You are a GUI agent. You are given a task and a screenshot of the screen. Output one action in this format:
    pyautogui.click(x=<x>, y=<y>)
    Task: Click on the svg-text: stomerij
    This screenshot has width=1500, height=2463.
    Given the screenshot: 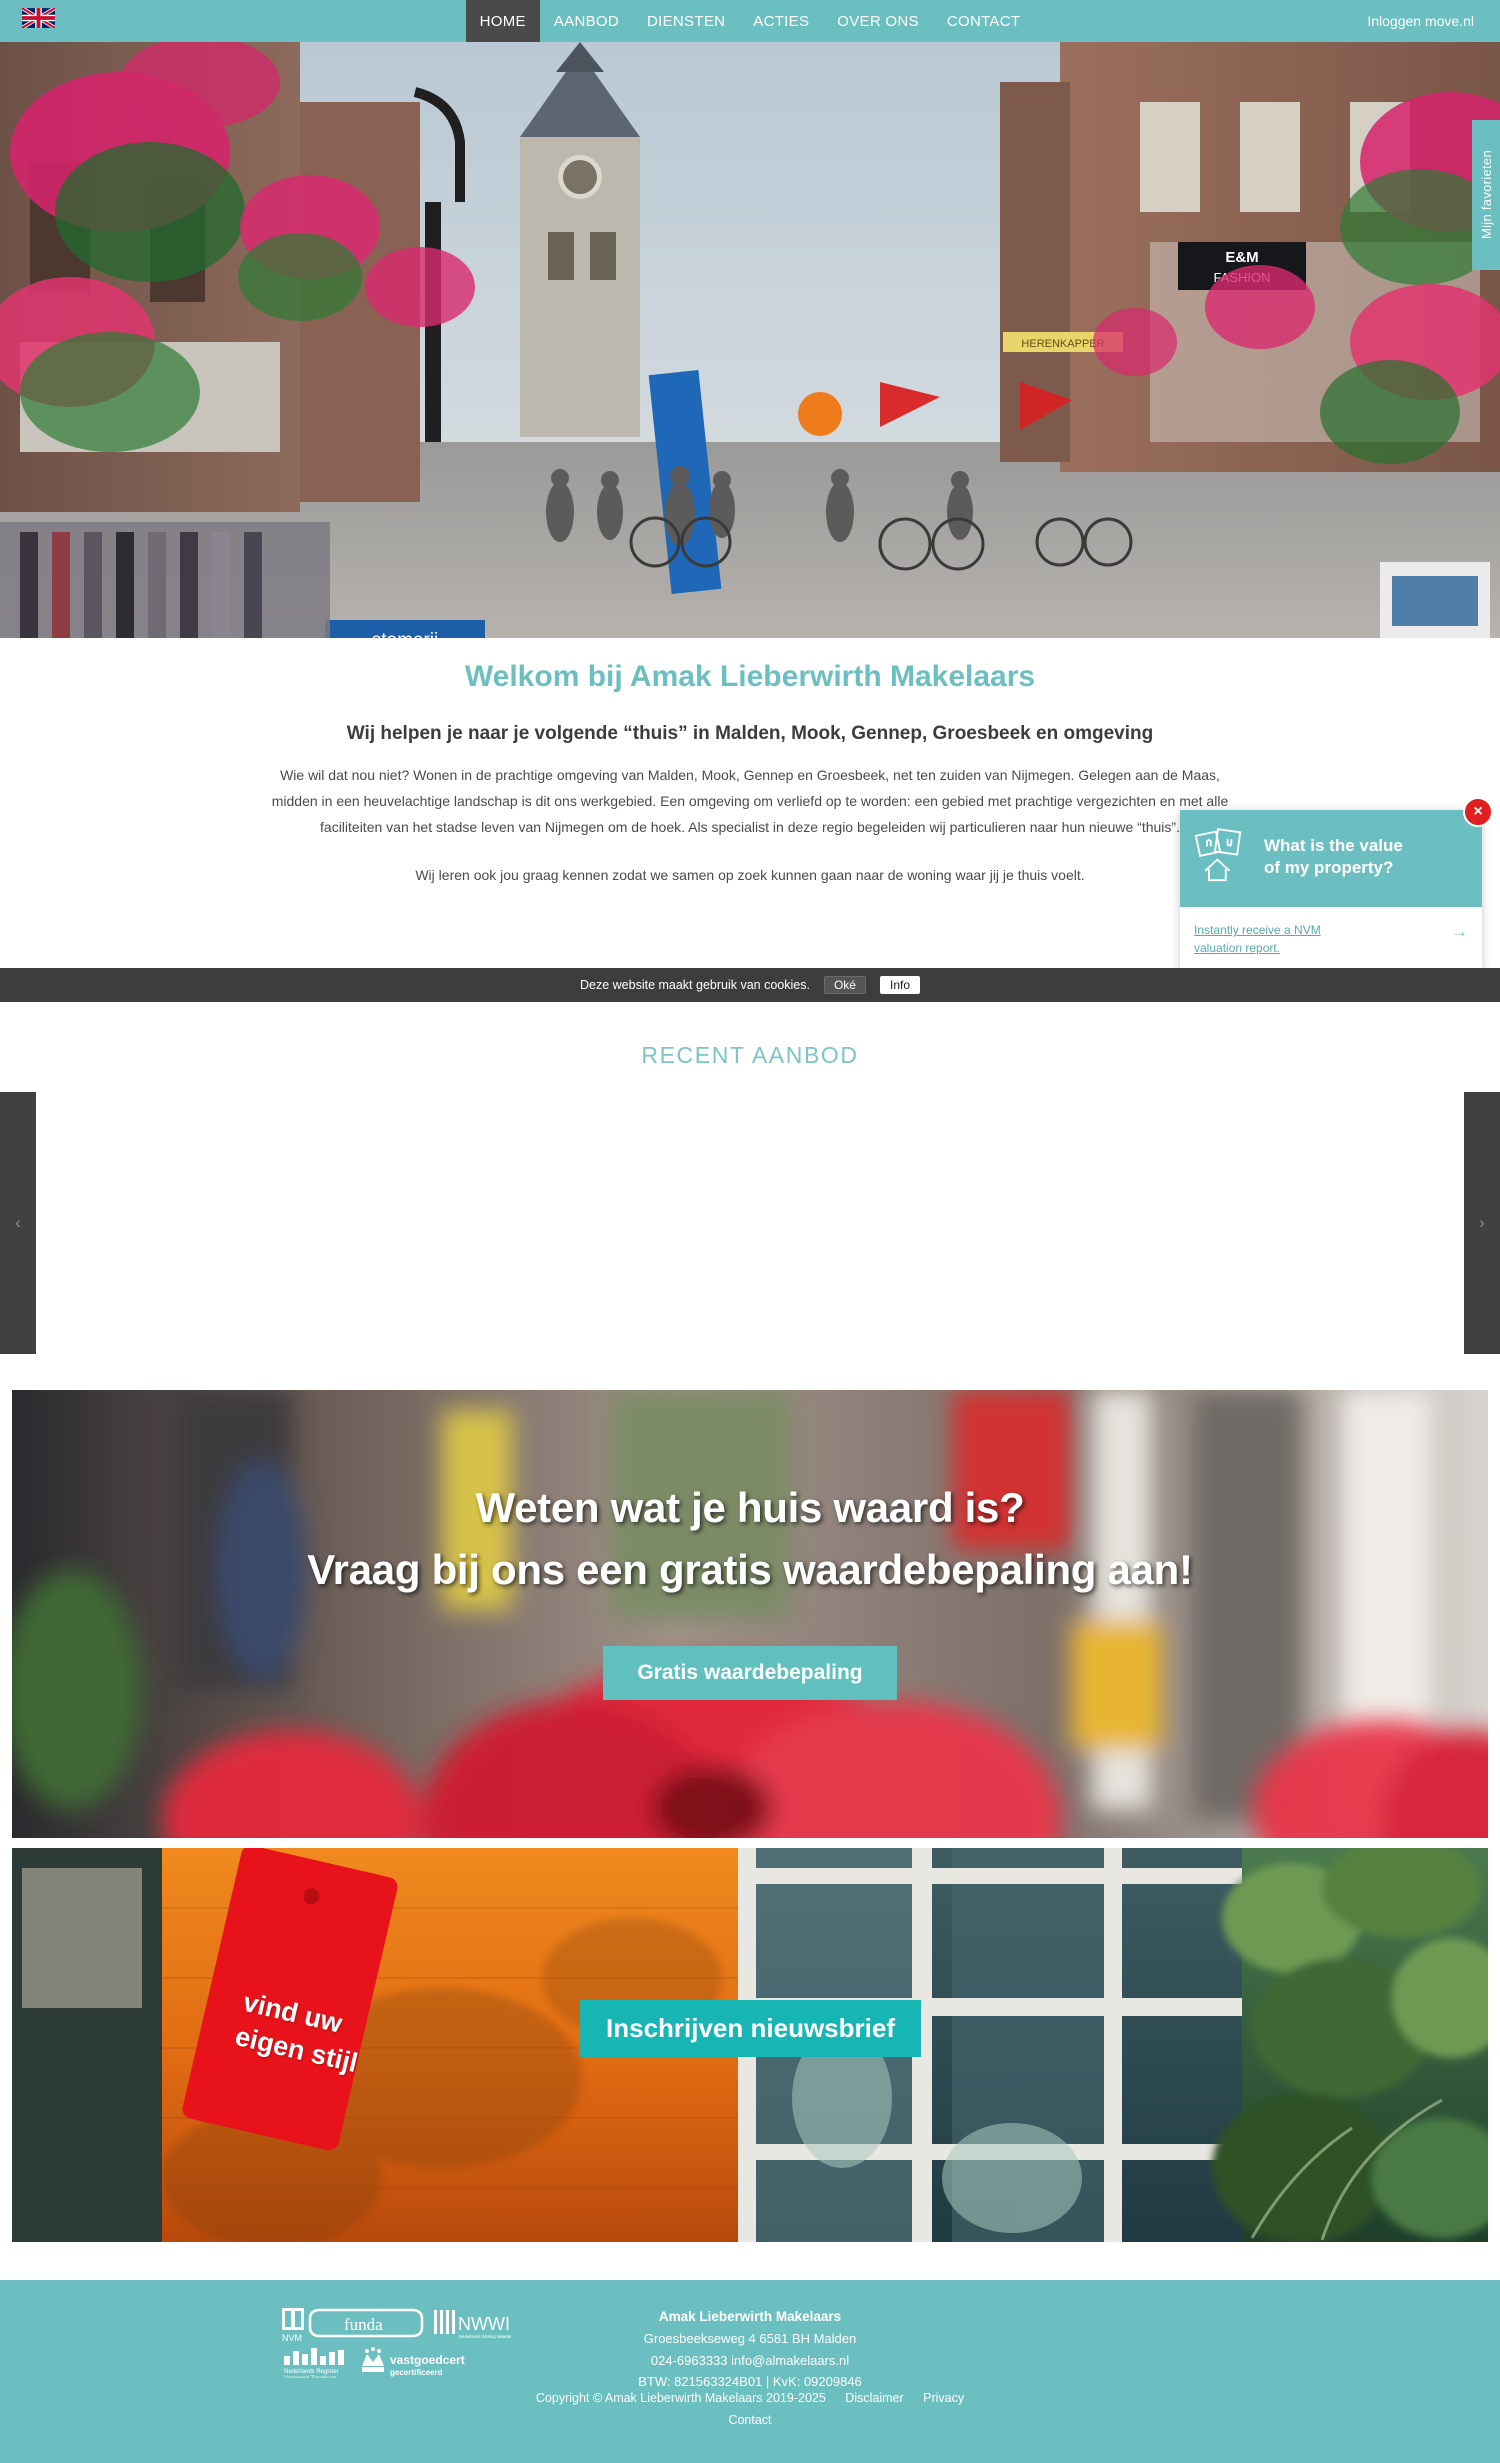 What is the action you would take?
    pyautogui.click(x=405, y=634)
    